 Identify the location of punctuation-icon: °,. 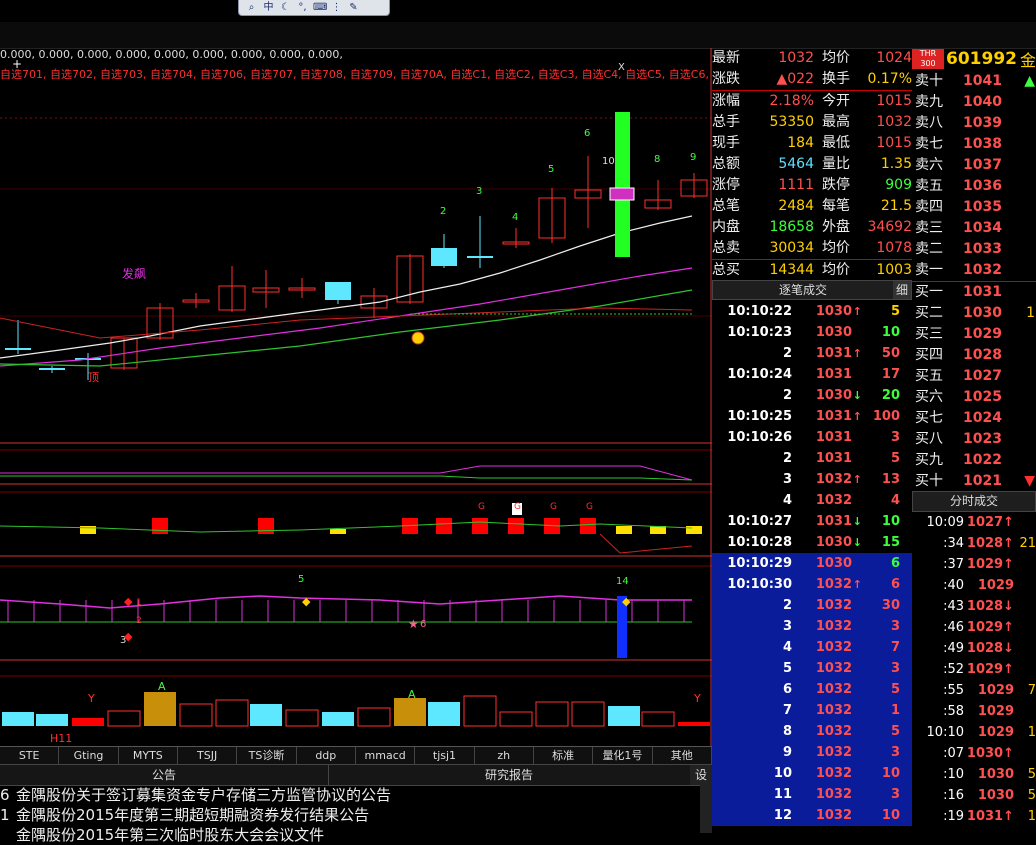
(302, 7).